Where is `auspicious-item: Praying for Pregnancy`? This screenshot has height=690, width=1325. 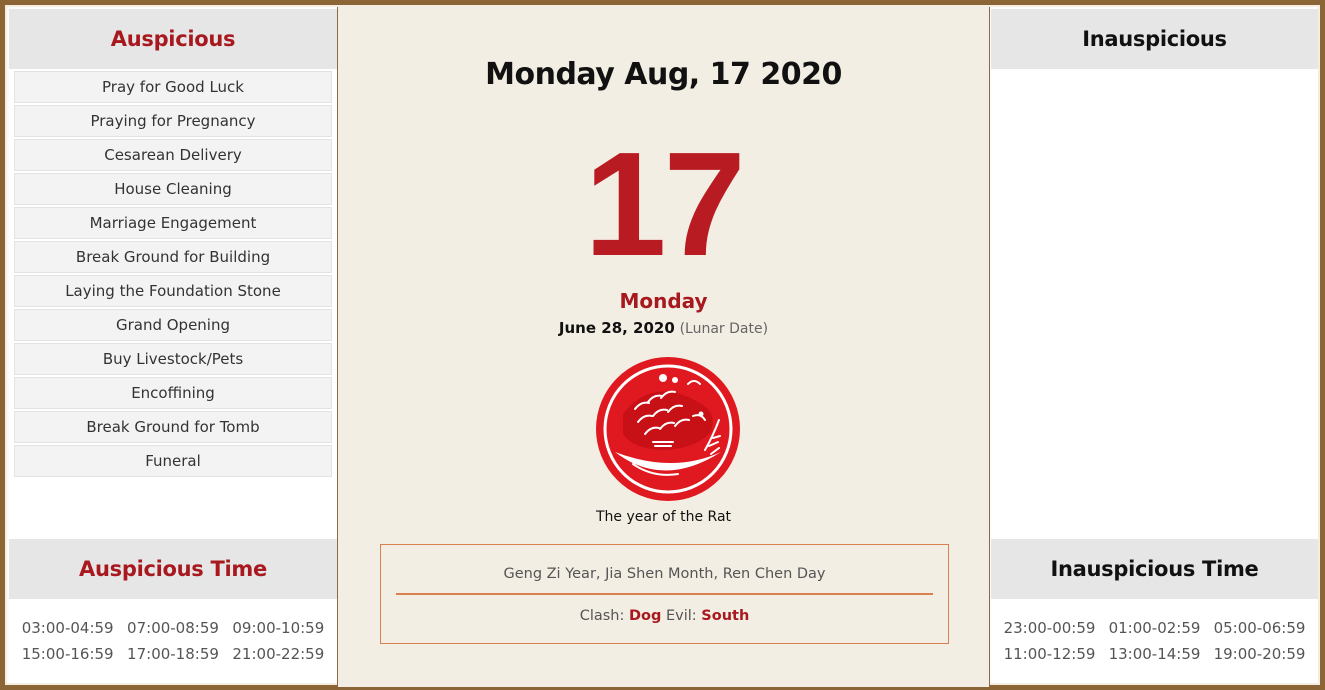
auspicious-item: Praying for Pregnancy is located at coordinates (173, 121).